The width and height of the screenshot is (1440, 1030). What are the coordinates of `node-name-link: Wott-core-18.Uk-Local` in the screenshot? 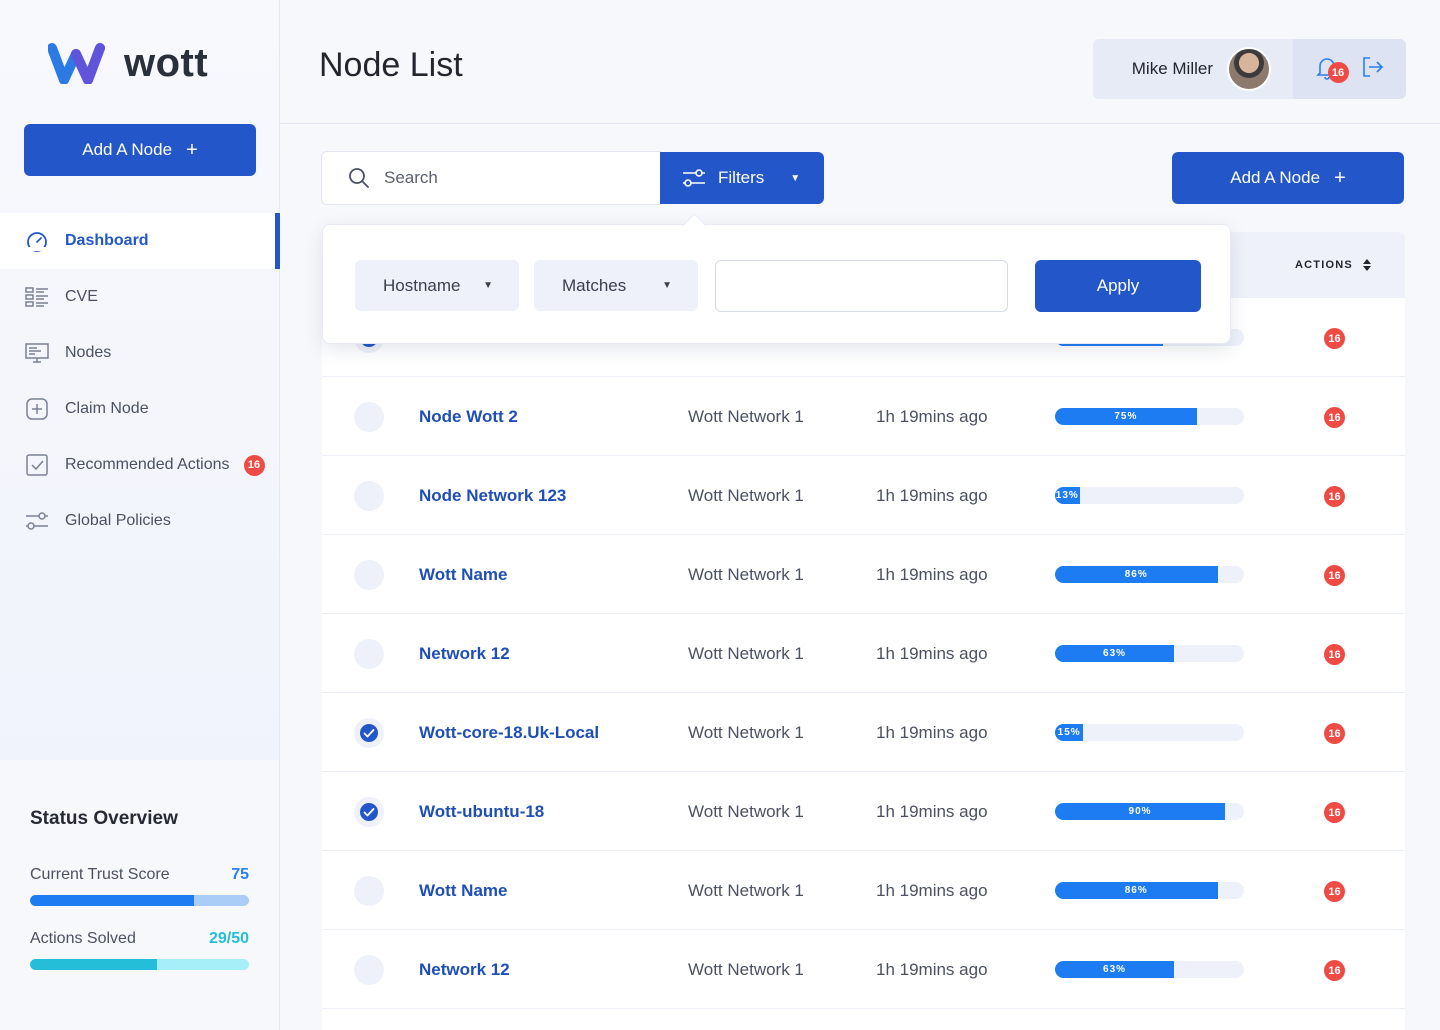 It's located at (509, 733).